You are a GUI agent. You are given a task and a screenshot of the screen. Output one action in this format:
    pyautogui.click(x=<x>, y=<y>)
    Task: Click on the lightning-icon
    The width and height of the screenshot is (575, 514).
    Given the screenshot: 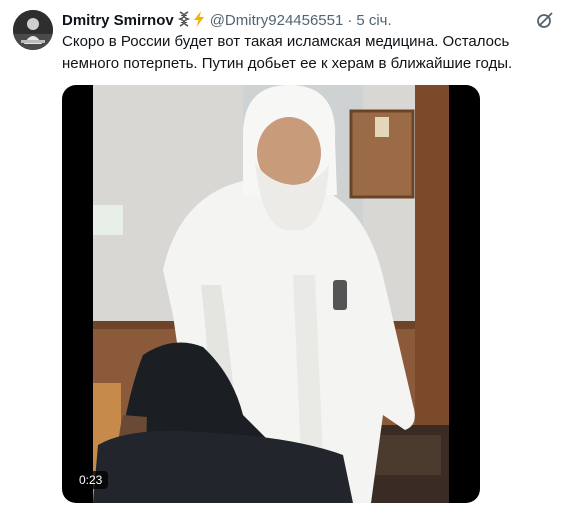 What is the action you would take?
    pyautogui.click(x=199, y=20)
    